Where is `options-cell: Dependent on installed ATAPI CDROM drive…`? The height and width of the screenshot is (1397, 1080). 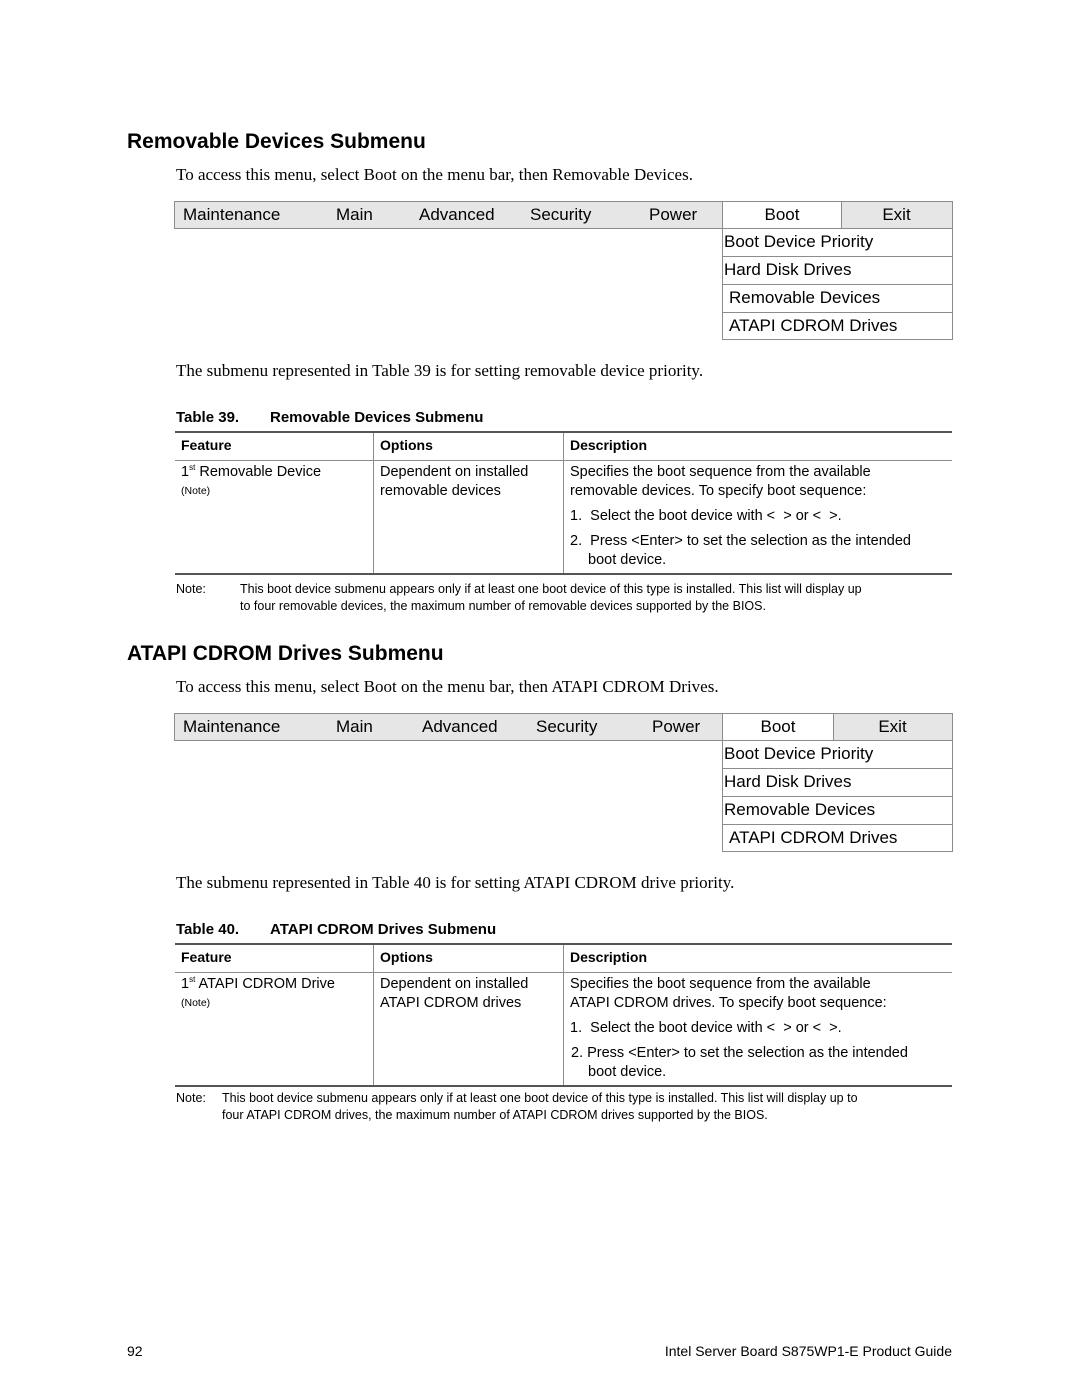
options-cell: Dependent on installed ATAPI CDROM drive… is located at coordinates (454, 994).